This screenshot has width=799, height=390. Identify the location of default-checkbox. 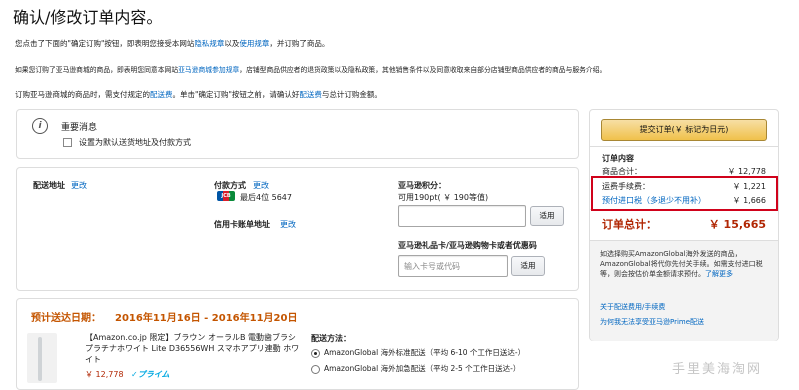
(67, 142).